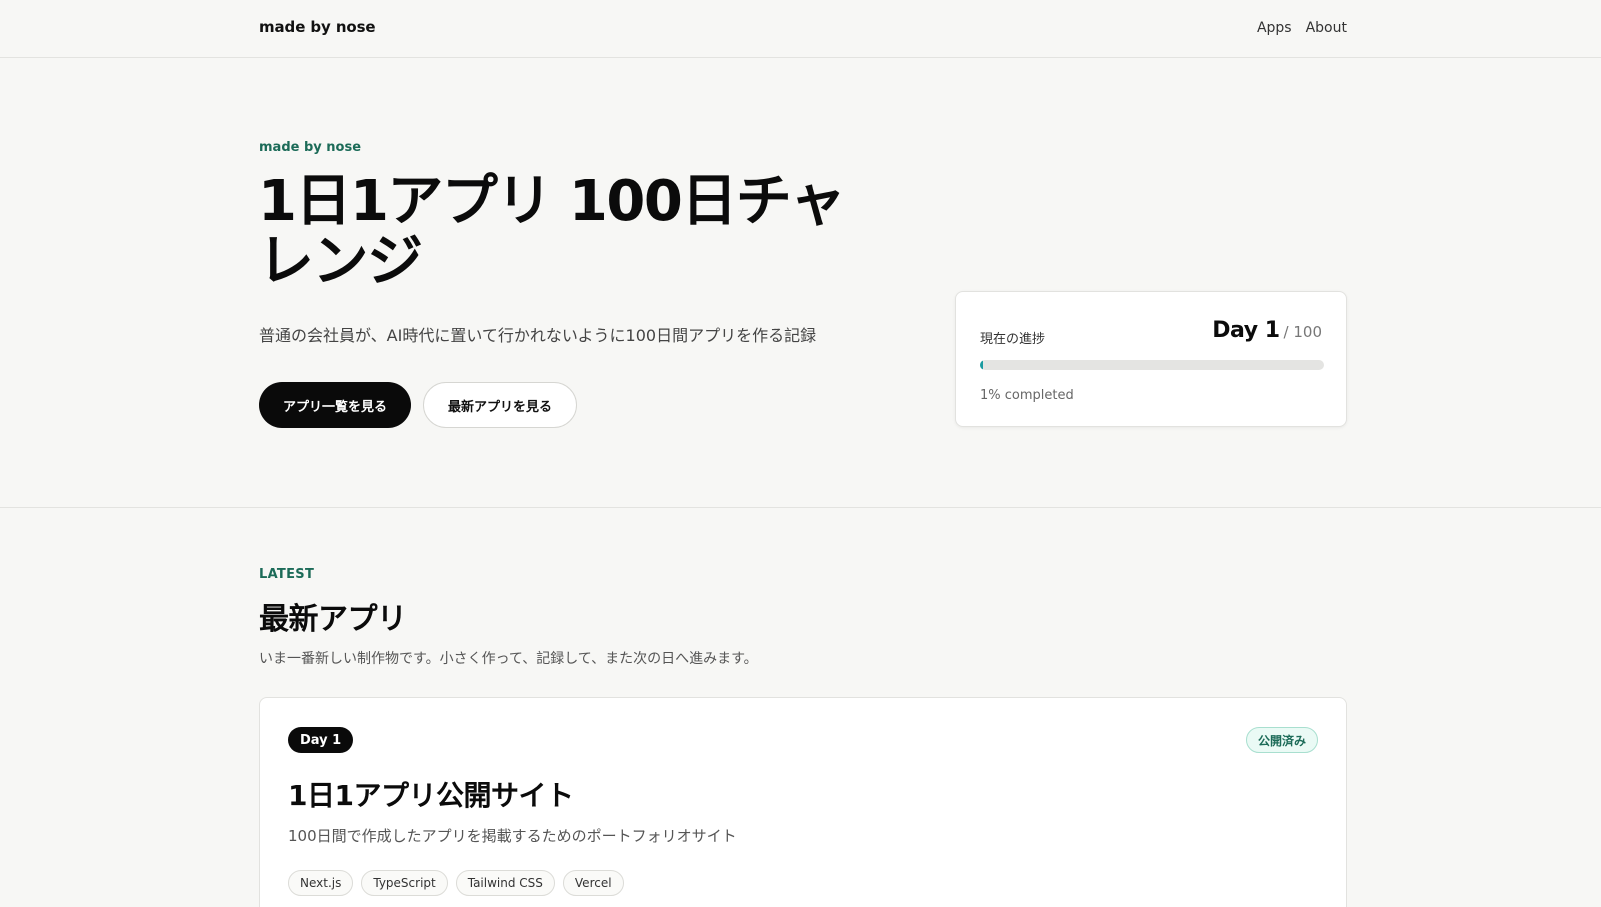  I want to click on app-title: 1日1アプリ公開サイト, so click(431, 794).